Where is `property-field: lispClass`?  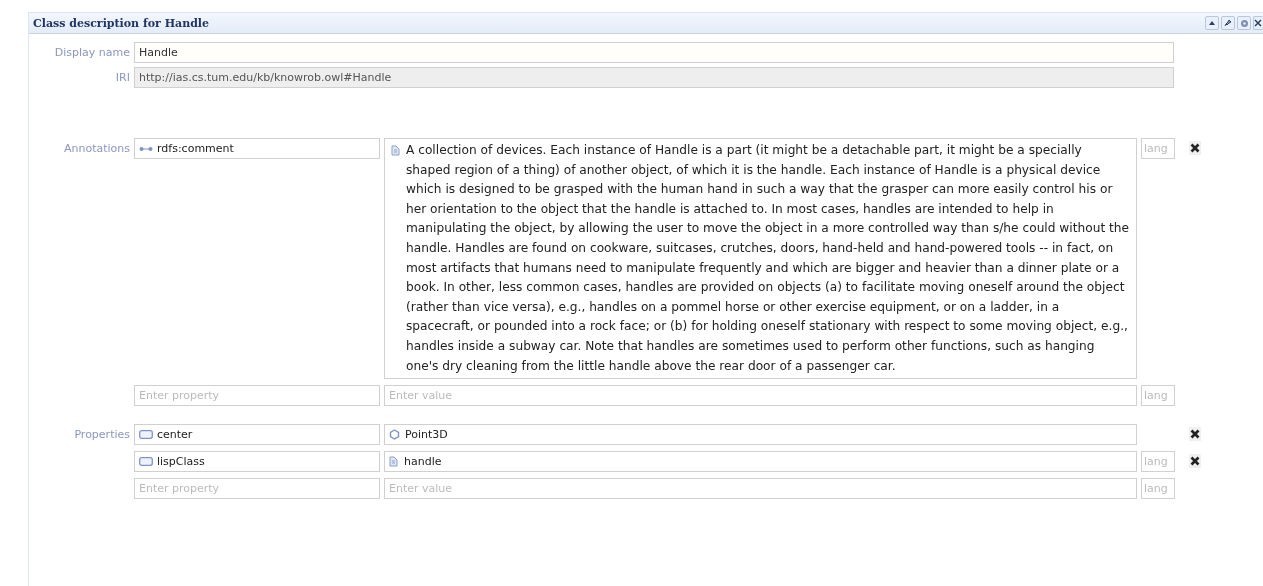 property-field: lispClass is located at coordinates (257, 462).